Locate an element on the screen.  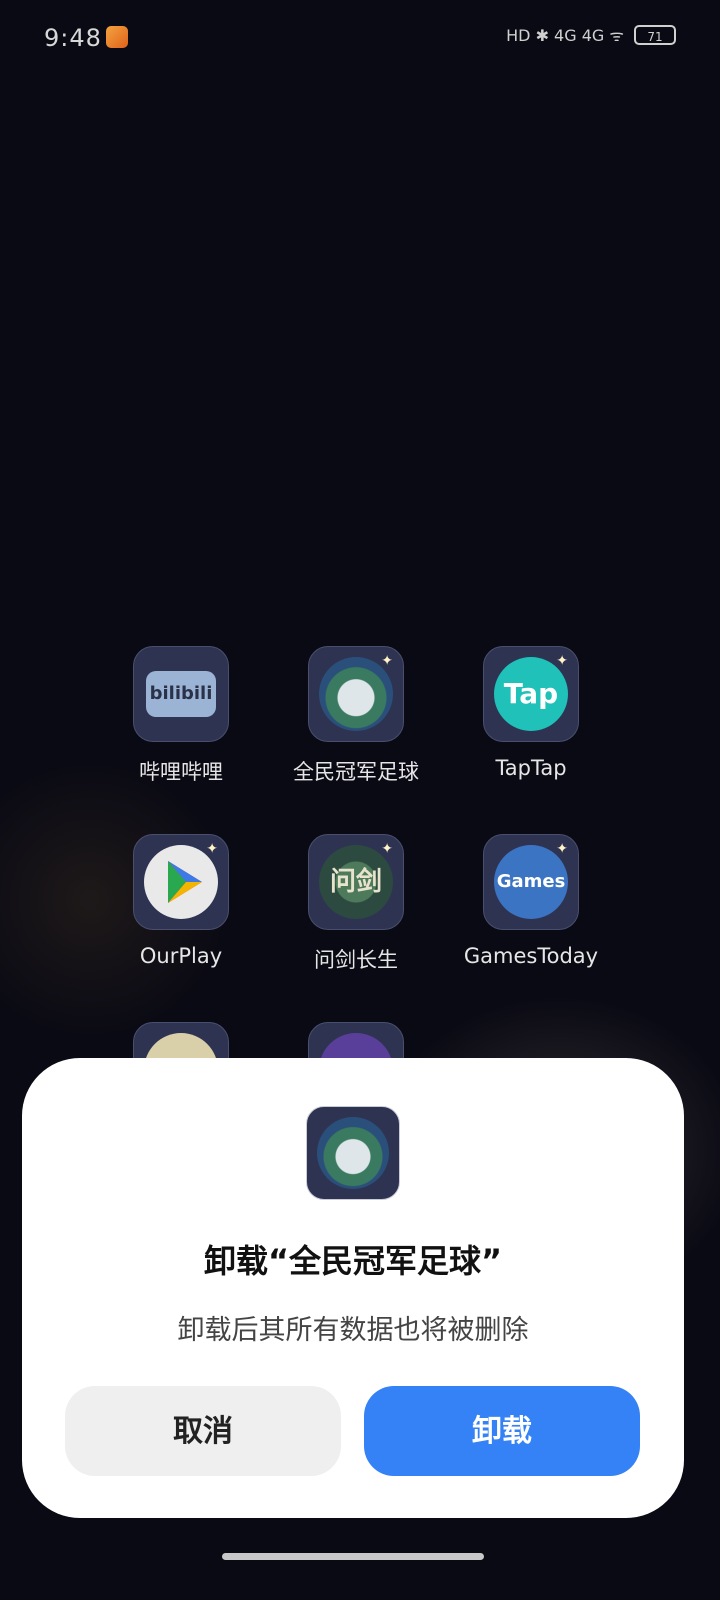
app-ourplay: ✦ OurPlay is located at coordinates (181, 901).